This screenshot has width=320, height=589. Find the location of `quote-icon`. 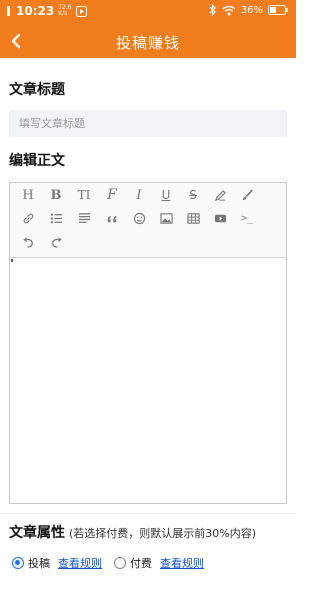

quote-icon is located at coordinates (112, 218).